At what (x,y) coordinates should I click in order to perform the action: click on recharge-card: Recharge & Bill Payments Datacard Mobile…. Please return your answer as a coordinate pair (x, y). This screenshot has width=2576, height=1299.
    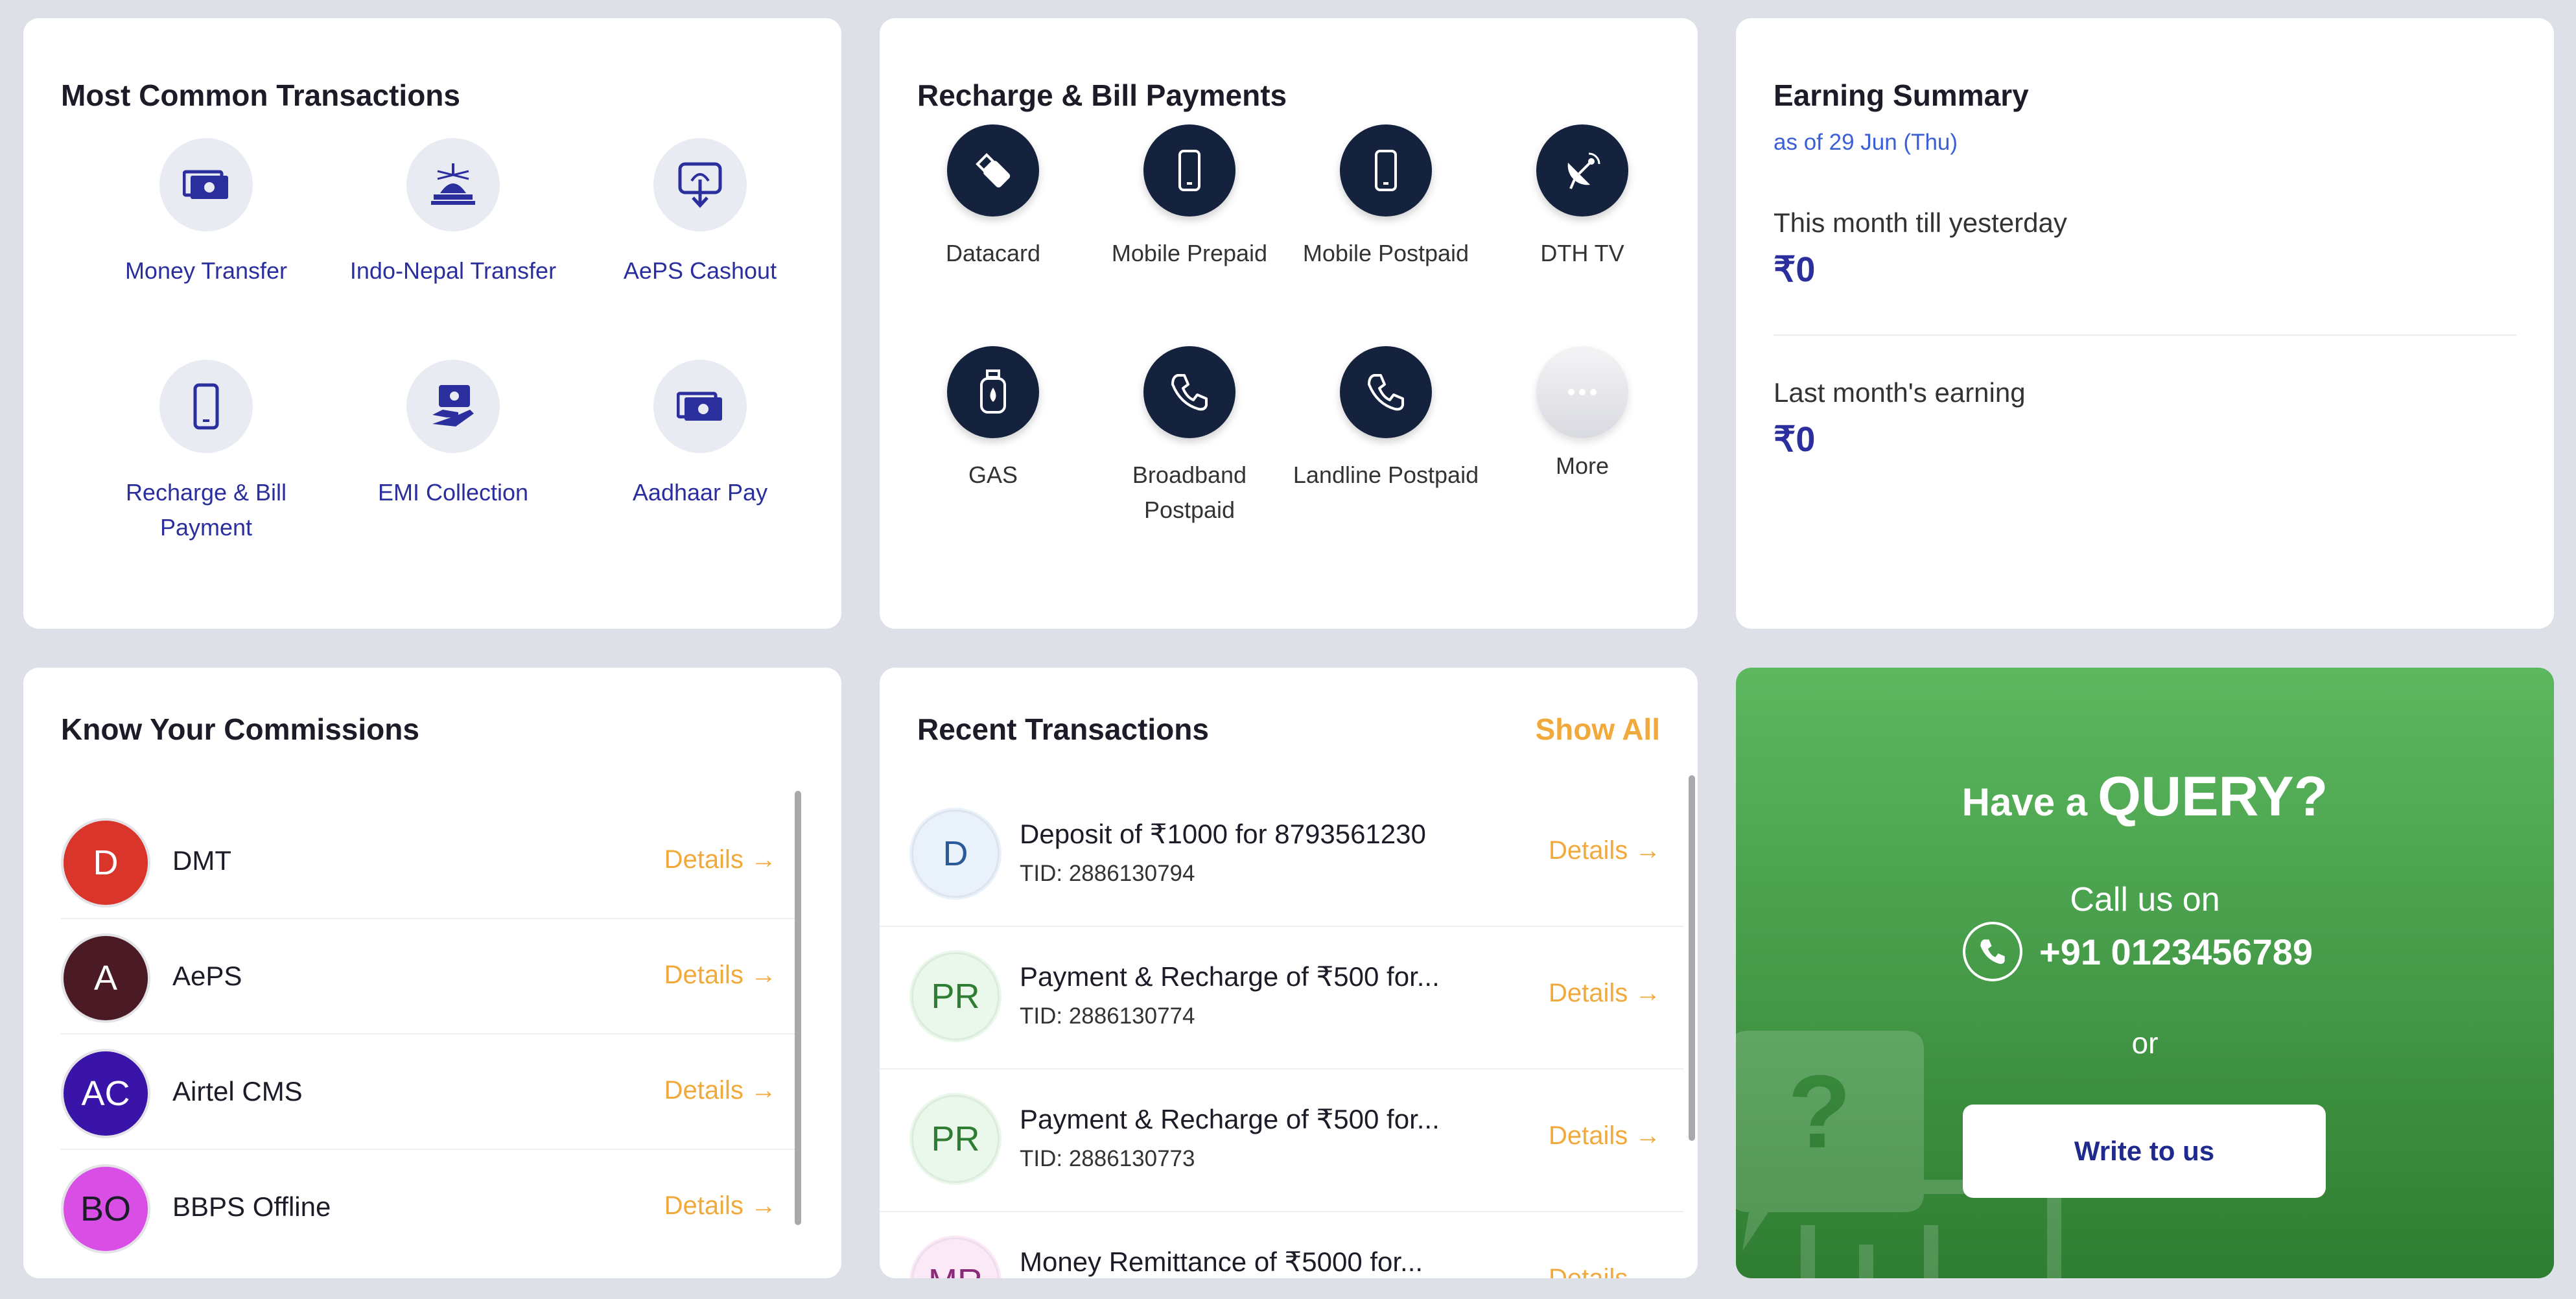
    Looking at the image, I should click on (1289, 323).